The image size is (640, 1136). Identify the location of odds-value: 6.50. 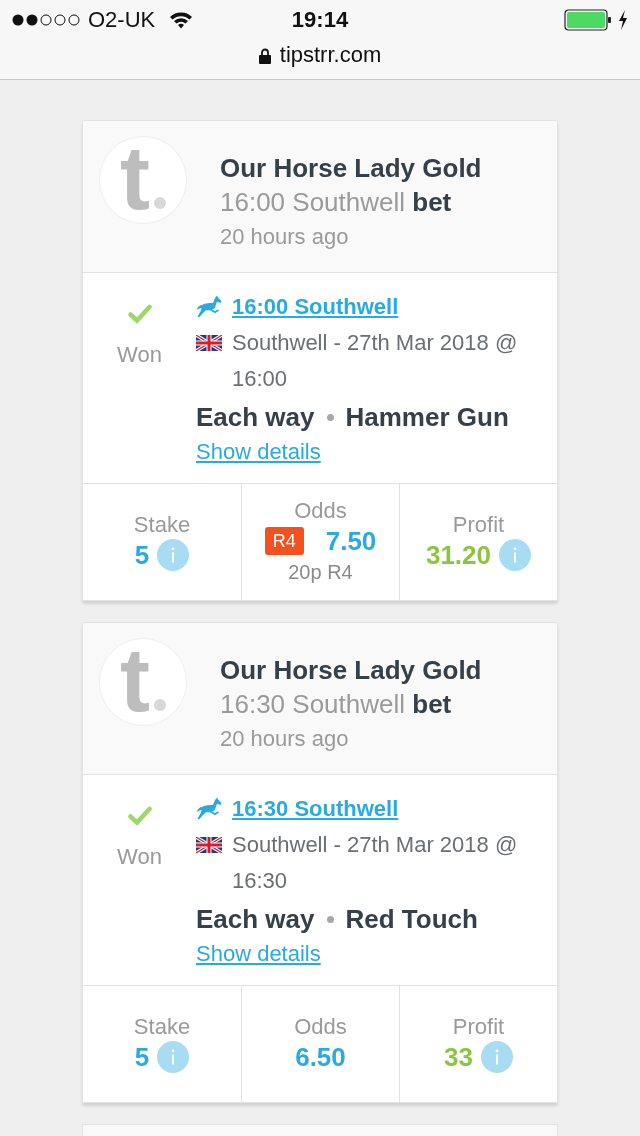
(320, 1057).